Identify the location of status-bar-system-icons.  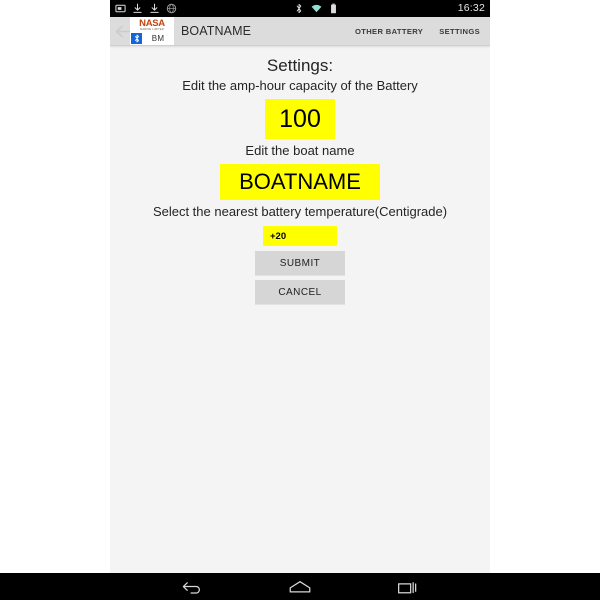
(316, 8).